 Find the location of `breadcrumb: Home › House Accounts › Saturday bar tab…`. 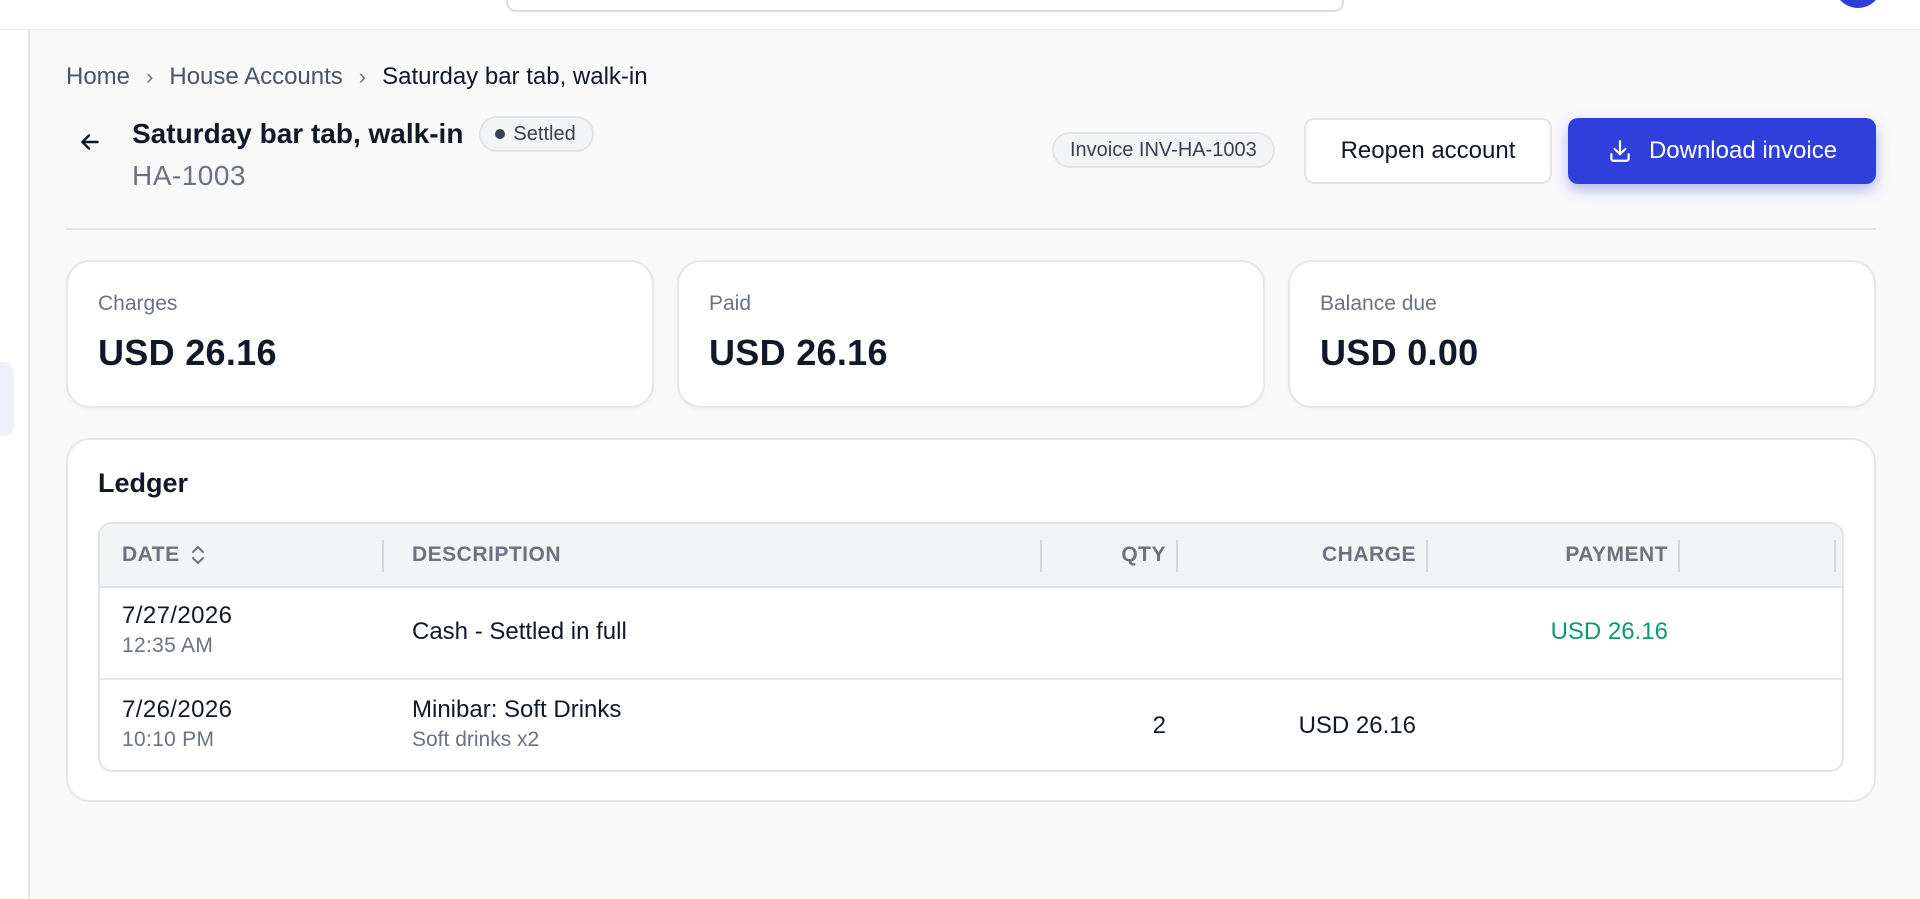

breadcrumb: Home › House Accounts › Saturday bar tab… is located at coordinates (357, 77).